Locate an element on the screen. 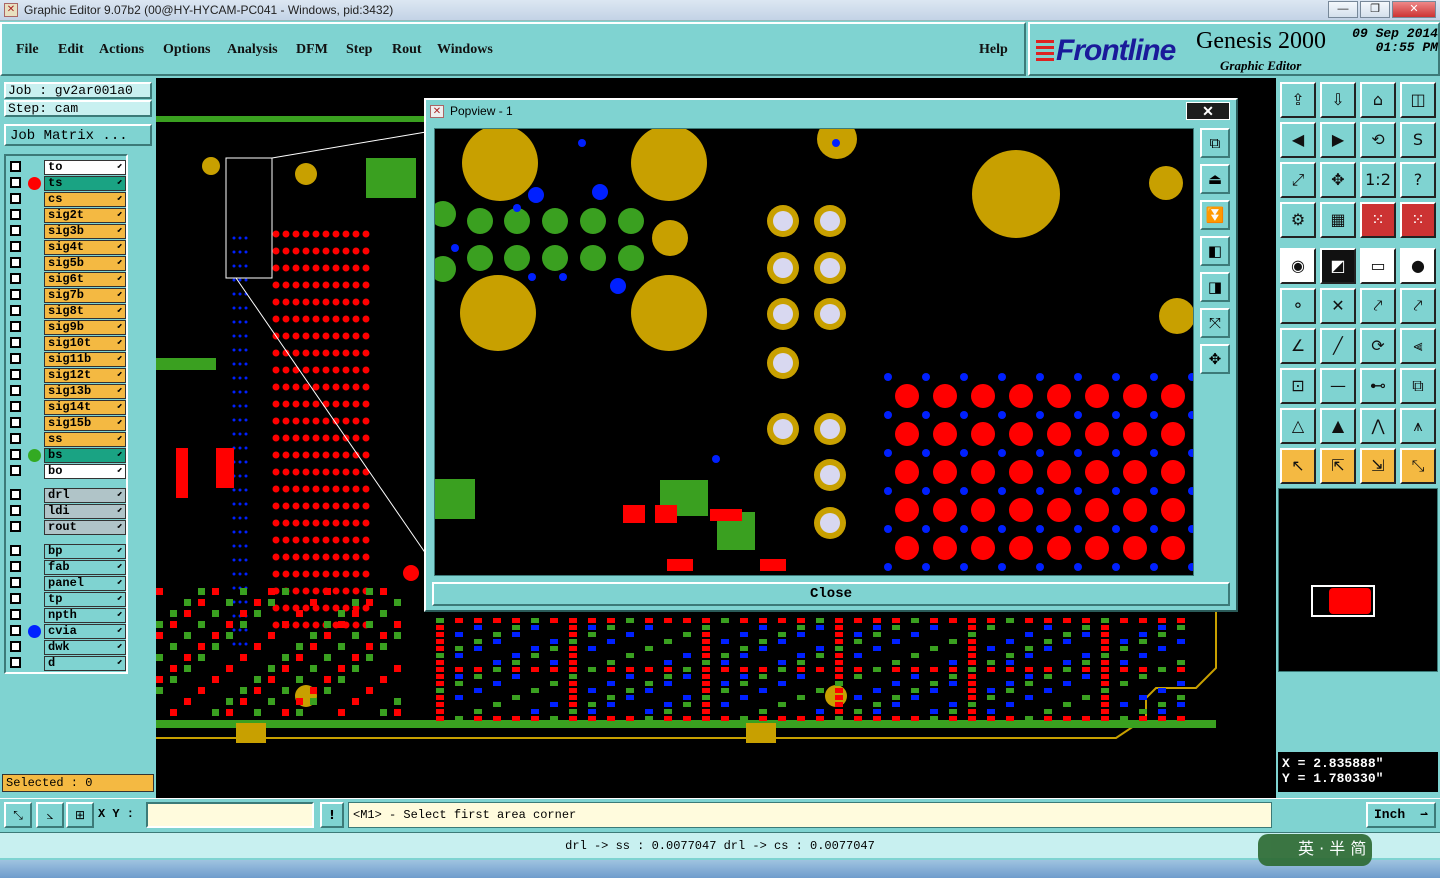 This screenshot has width=1440, height=878. menu-edit: Edit is located at coordinates (71, 50).